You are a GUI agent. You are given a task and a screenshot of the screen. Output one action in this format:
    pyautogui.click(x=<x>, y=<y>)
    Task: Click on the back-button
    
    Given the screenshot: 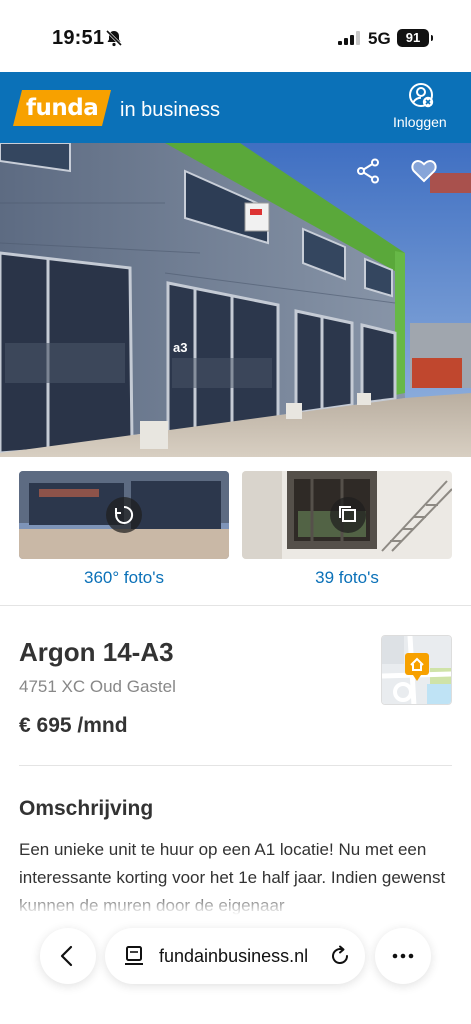 What is the action you would take?
    pyautogui.click(x=68, y=956)
    